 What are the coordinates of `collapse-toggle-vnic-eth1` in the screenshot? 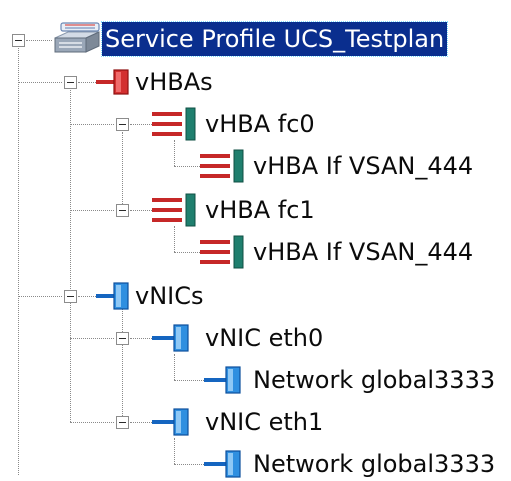 It's located at (122, 422).